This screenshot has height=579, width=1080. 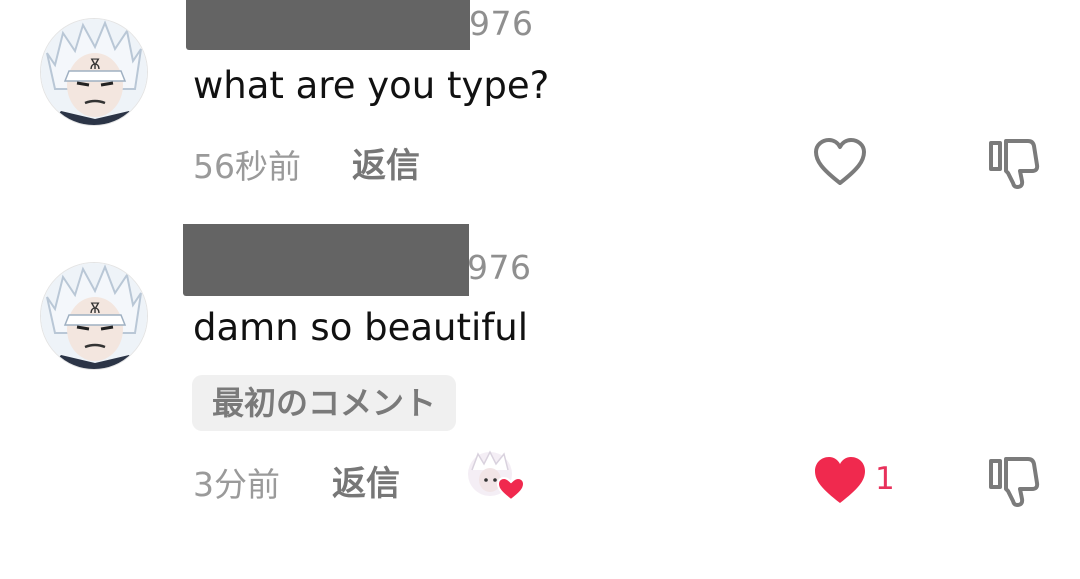 What do you see at coordinates (247, 166) in the screenshot?
I see `comment-timestamp: 56秒前` at bounding box center [247, 166].